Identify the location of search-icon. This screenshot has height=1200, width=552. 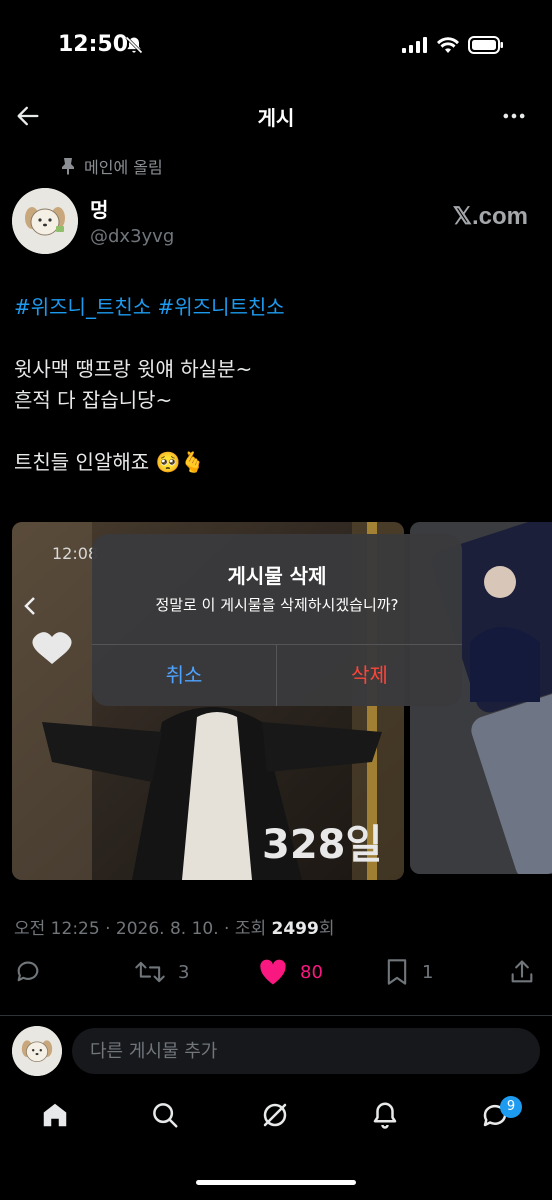
(165, 1115).